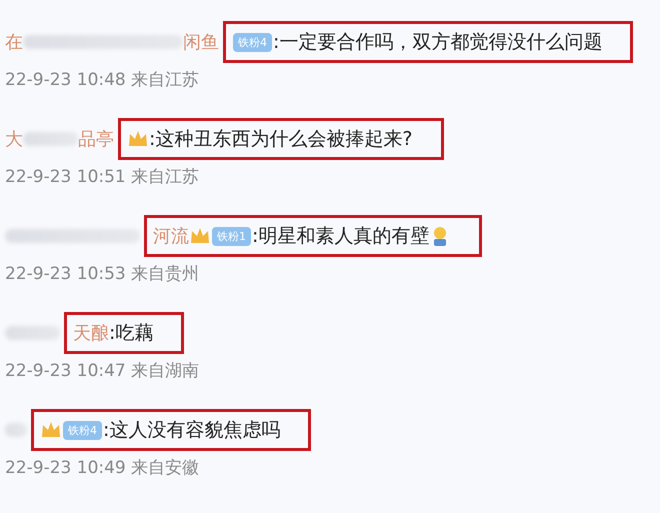 This screenshot has width=660, height=513. What do you see at coordinates (102, 468) in the screenshot?
I see `comment-time: 22-9-23 10:49 来自安徽` at bounding box center [102, 468].